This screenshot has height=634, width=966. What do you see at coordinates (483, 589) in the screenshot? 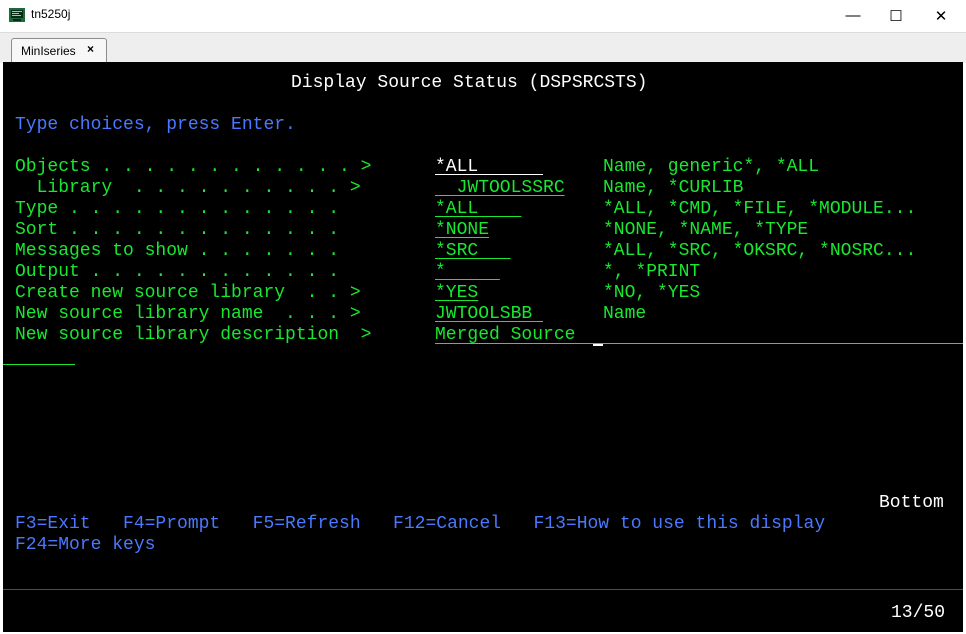
I see `operator-info-line` at bounding box center [483, 589].